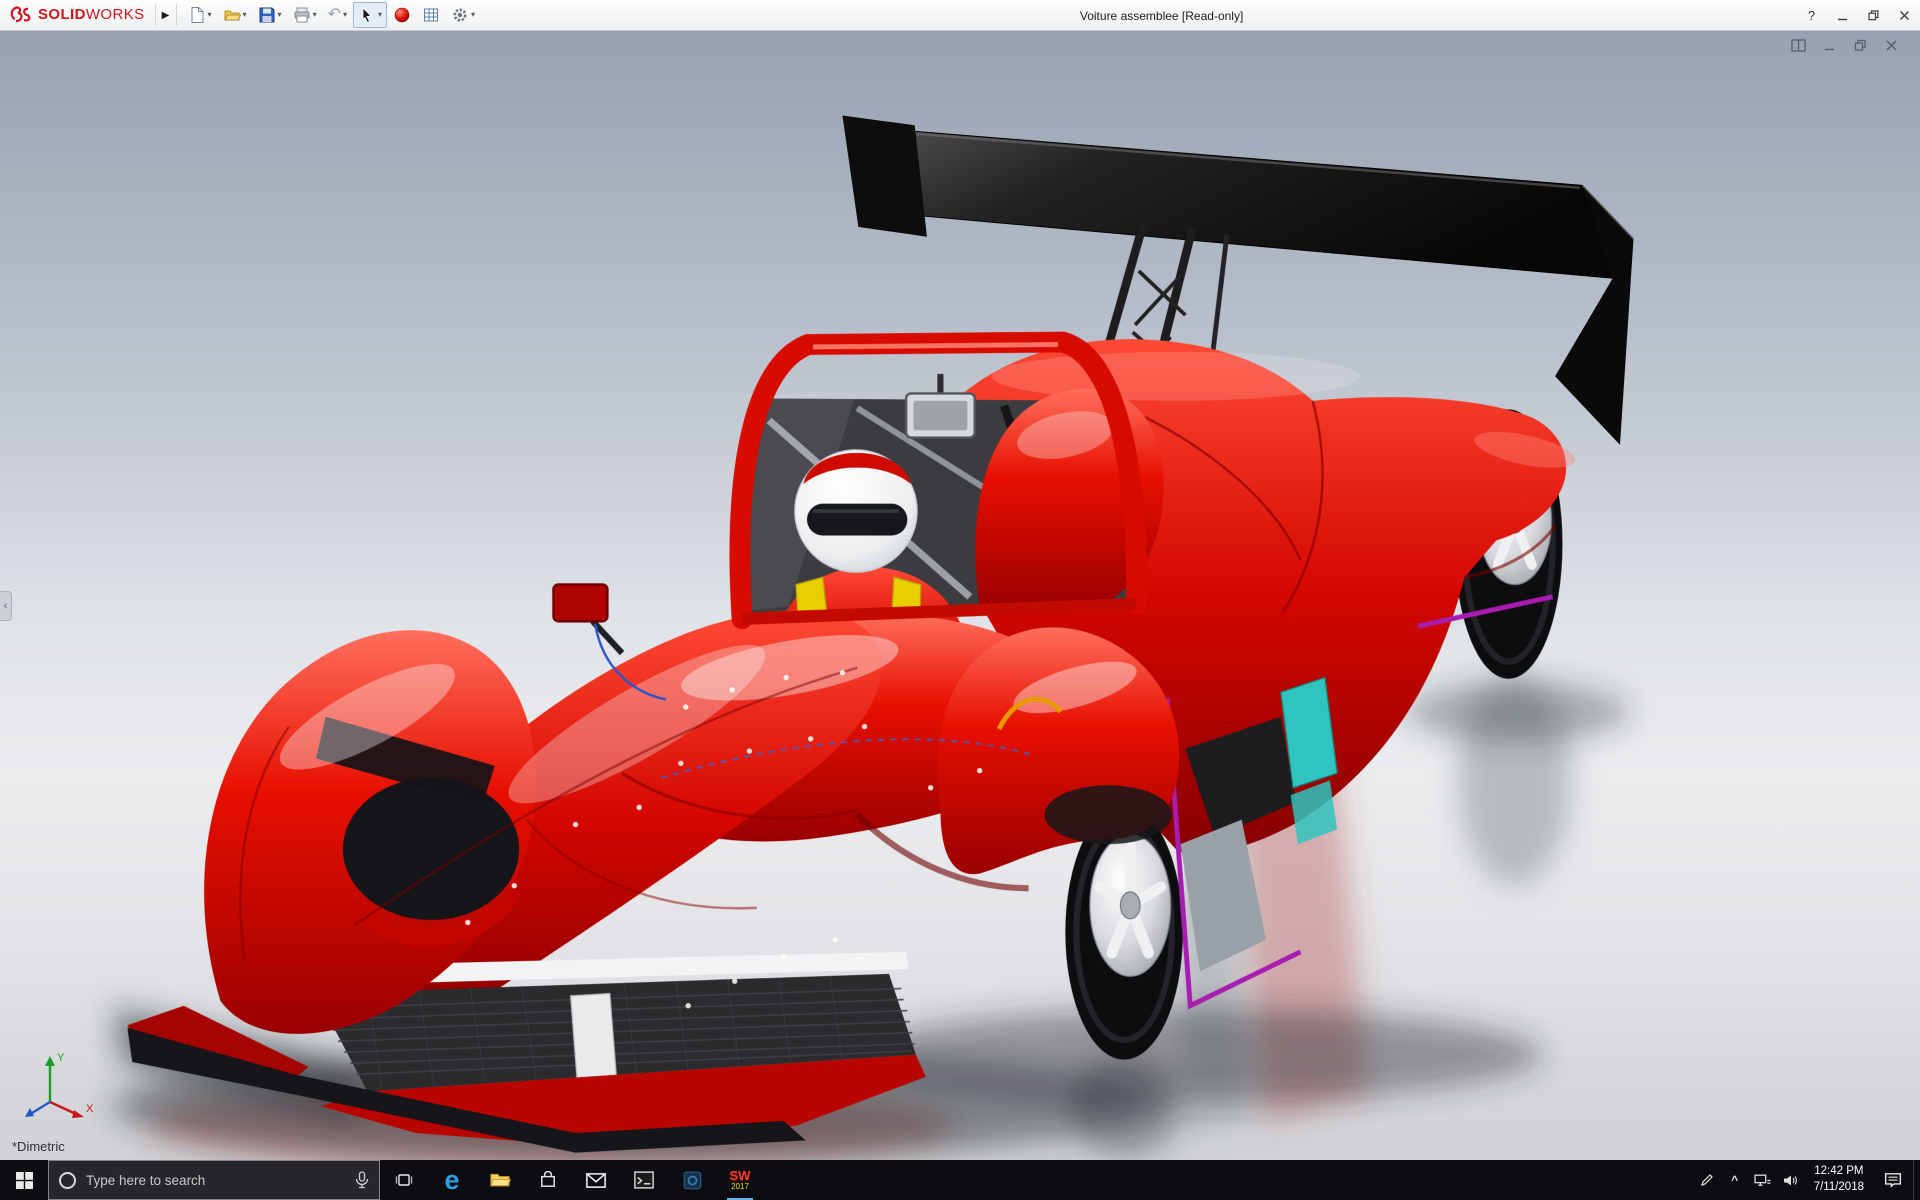 The height and width of the screenshot is (1200, 1920). I want to click on solidworks-2017-button: SW 2017, so click(740, 1180).